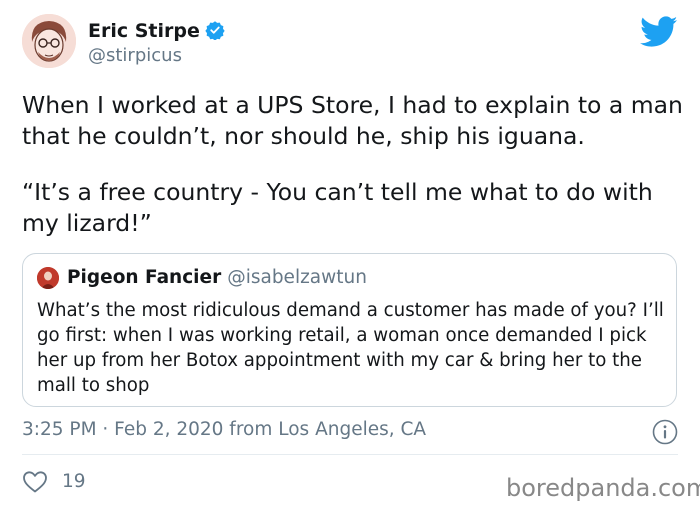 Image resolution: width=700 pixels, height=510 pixels. Describe the element at coordinates (603, 488) in the screenshot. I see `boredpanda-watermark: boredpanda.com` at that location.